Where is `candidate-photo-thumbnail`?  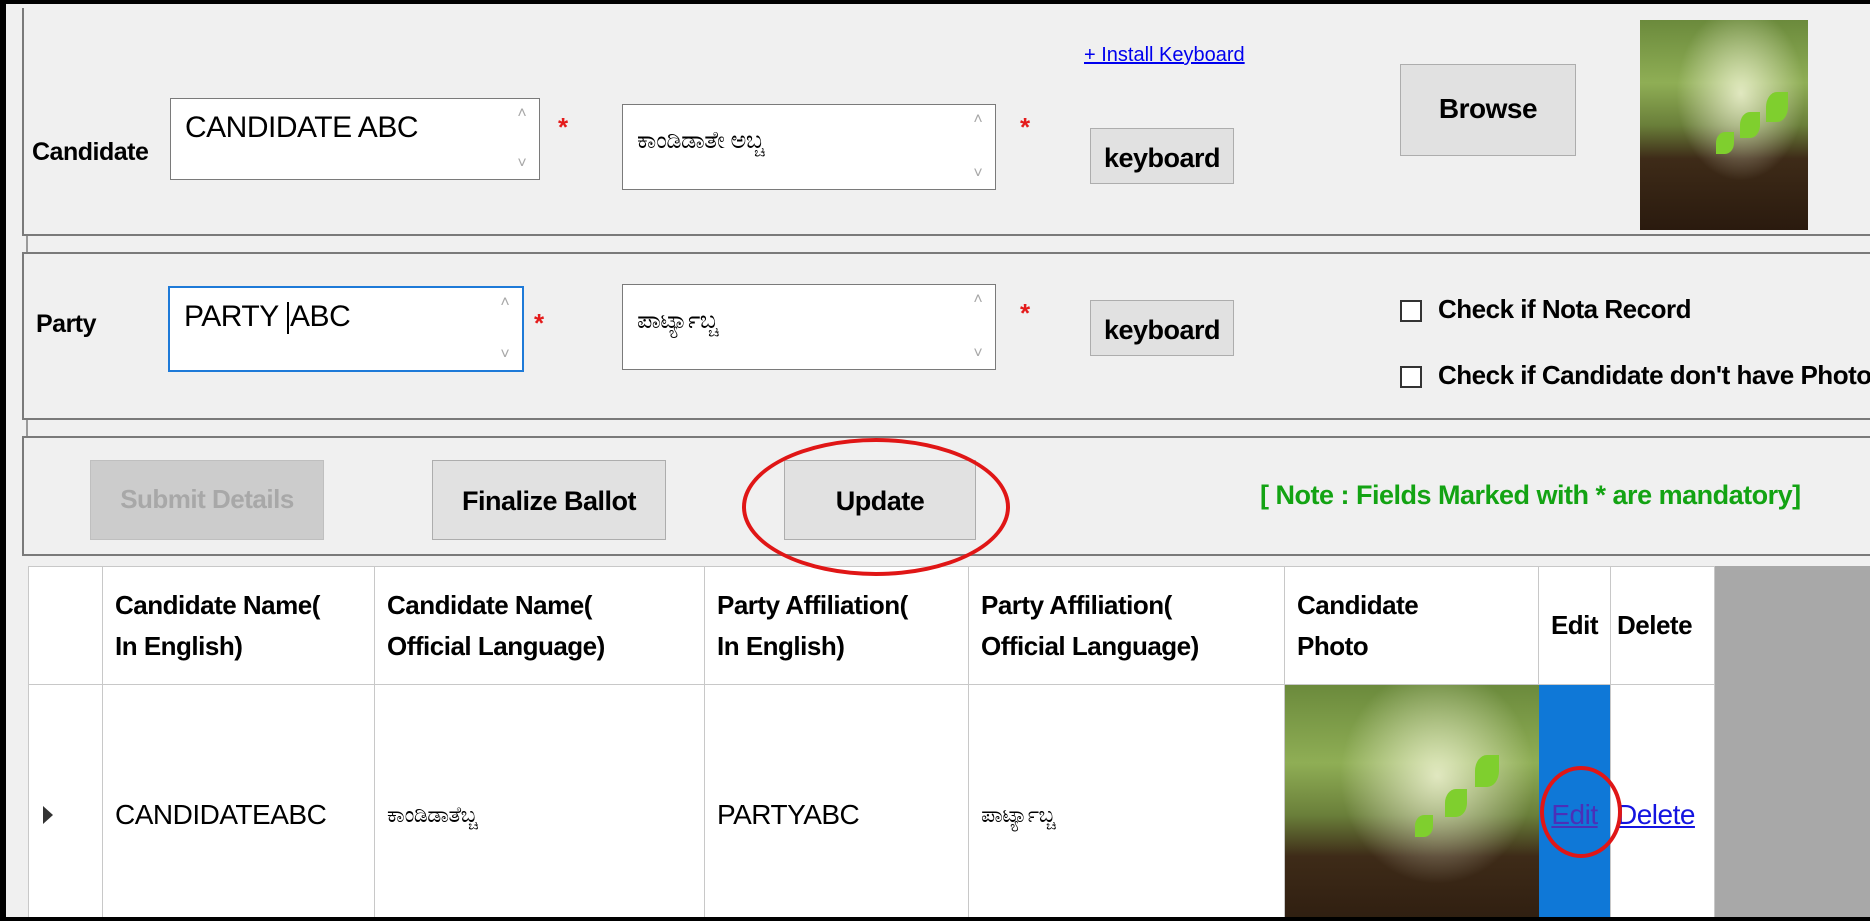 candidate-photo-thumbnail is located at coordinates (1412, 801).